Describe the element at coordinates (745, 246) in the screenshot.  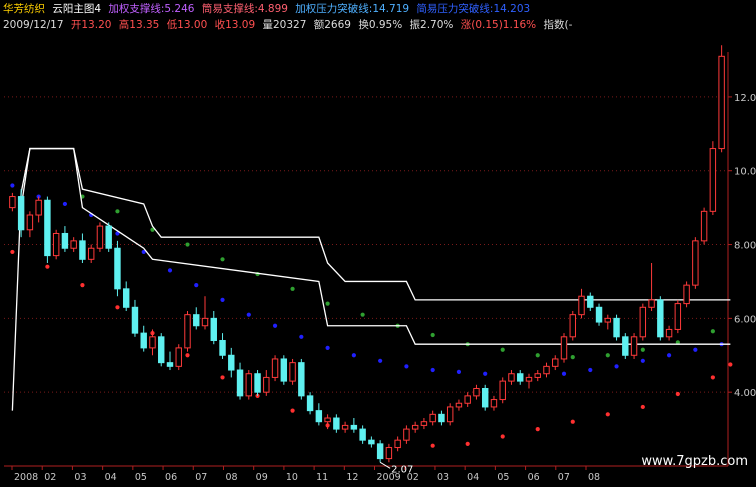
I see `y-tick-label: 8.00` at that location.